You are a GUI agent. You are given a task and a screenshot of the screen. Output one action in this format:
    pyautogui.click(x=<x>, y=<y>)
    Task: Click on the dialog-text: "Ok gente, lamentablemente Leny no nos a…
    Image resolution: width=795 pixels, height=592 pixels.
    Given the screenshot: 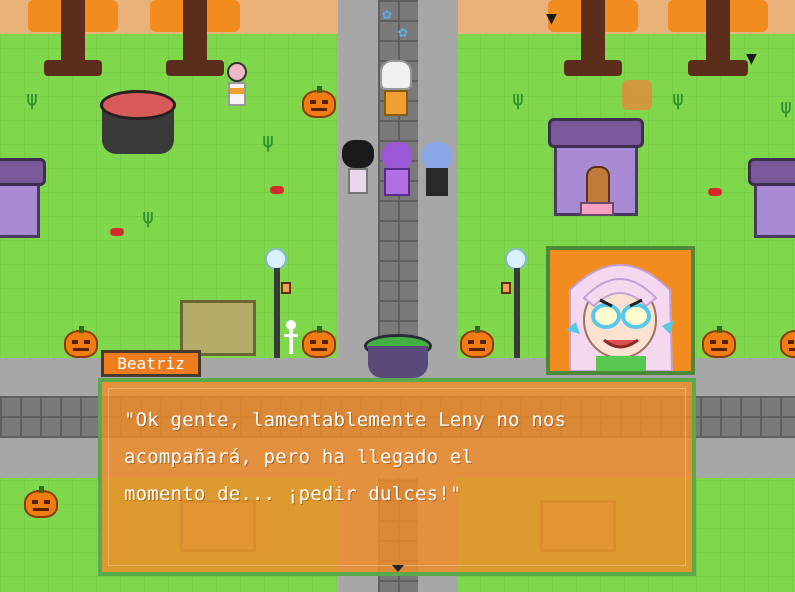 What is the action you would take?
    pyautogui.click(x=345, y=457)
    